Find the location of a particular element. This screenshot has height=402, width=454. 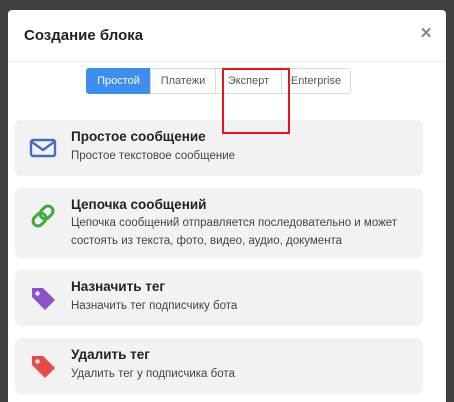

card-title: Цепочка сообщений is located at coordinates (139, 204).